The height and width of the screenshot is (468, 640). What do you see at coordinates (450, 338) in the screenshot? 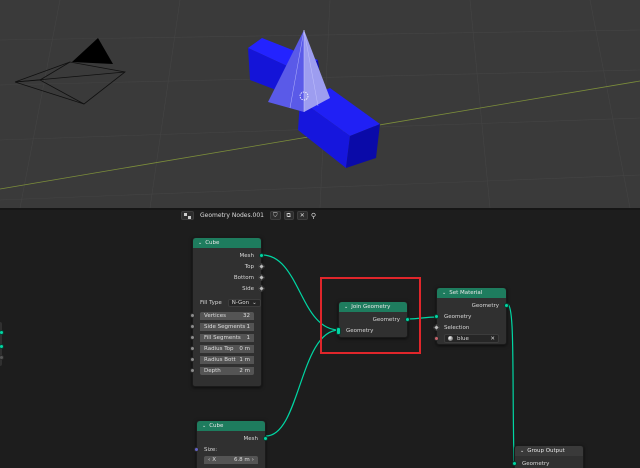
I see `material-sphere-icon` at bounding box center [450, 338].